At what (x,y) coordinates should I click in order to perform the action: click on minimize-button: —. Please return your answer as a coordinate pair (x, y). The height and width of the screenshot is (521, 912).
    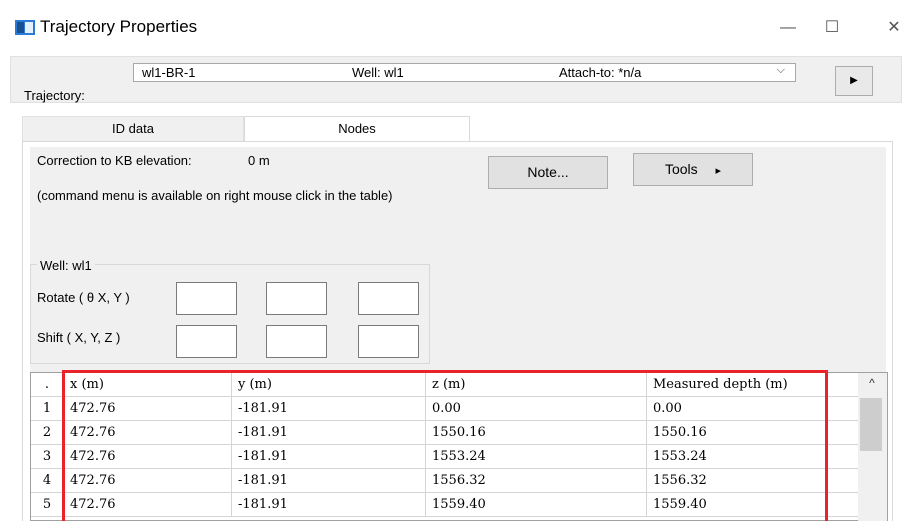
    Looking at the image, I should click on (788, 28).